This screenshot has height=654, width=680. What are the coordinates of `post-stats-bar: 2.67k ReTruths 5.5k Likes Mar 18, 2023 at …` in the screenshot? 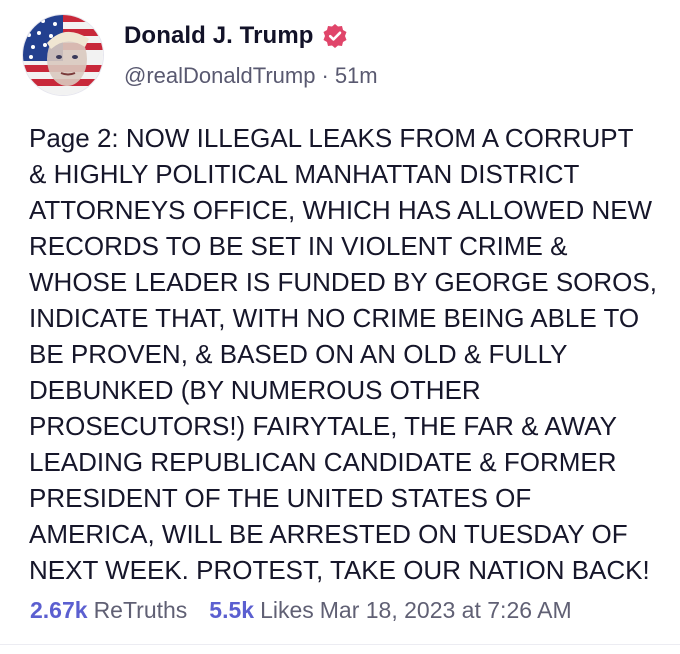 It's located at (301, 610).